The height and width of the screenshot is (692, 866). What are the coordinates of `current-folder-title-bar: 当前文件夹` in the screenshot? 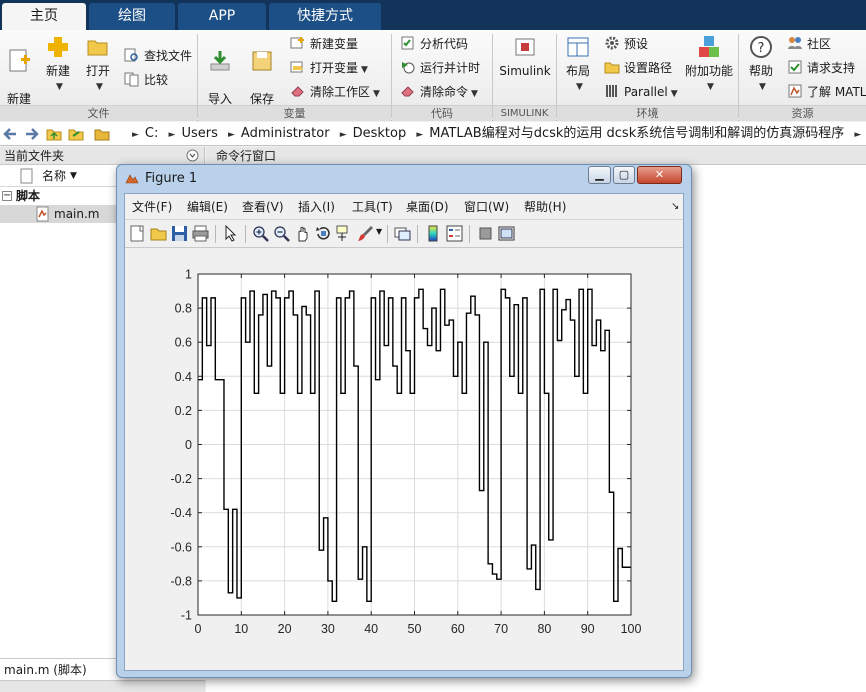 It's located at (102, 156).